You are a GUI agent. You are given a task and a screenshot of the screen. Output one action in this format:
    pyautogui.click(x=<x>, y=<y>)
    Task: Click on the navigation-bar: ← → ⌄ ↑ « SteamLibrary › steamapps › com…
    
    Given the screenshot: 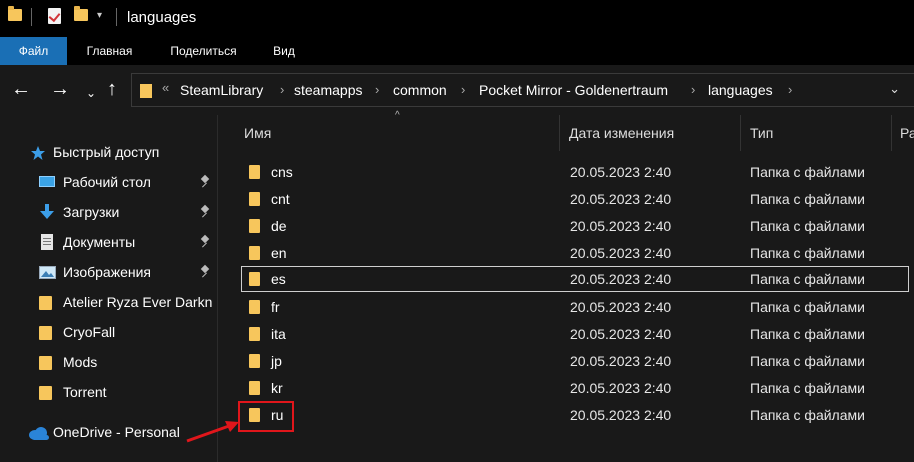 What is the action you would take?
    pyautogui.click(x=457, y=90)
    